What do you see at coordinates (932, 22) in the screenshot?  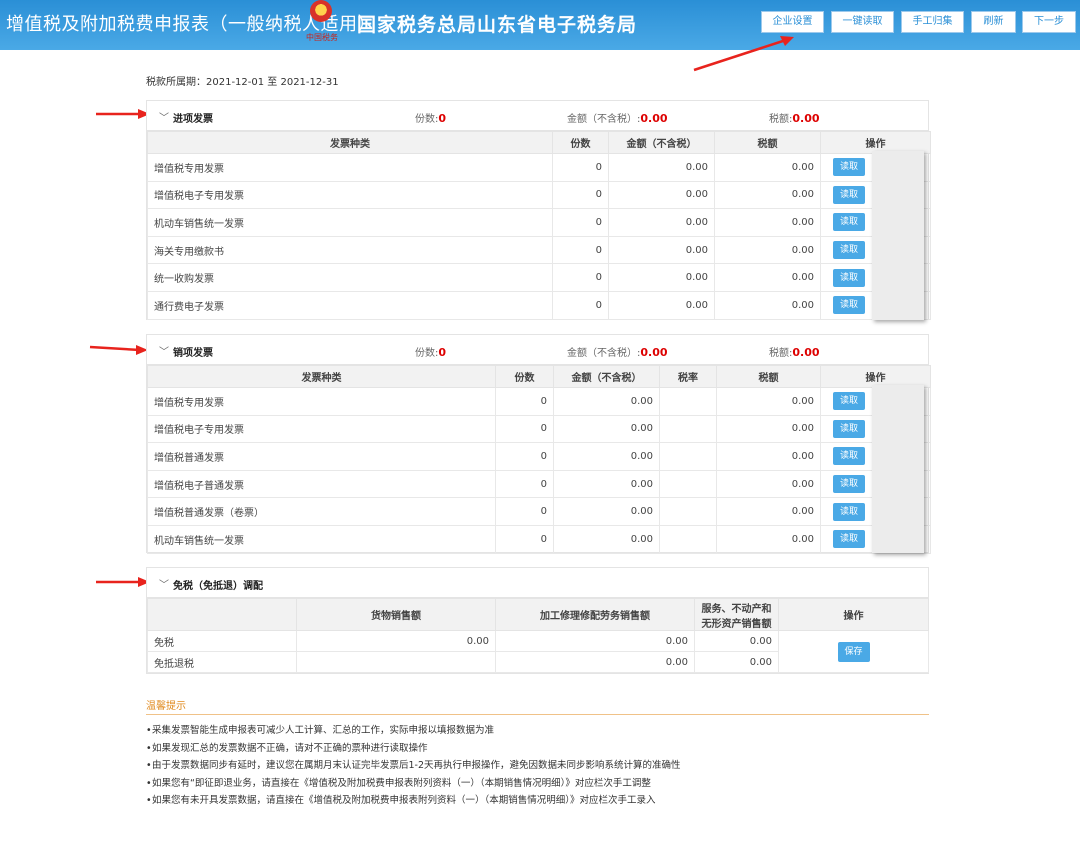 I see `manual-collect-button: 手工归集` at bounding box center [932, 22].